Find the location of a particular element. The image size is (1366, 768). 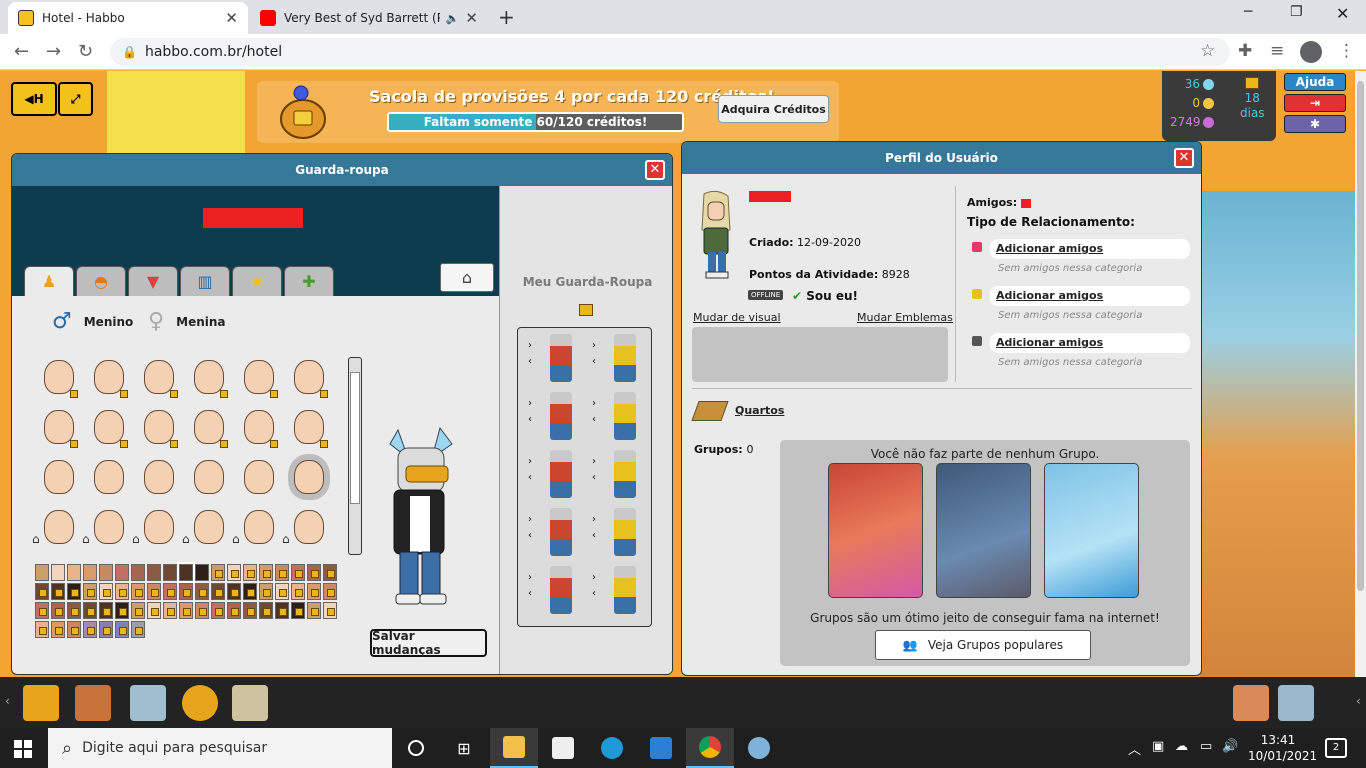

forward-arrow-icon: → is located at coordinates (53, 51).